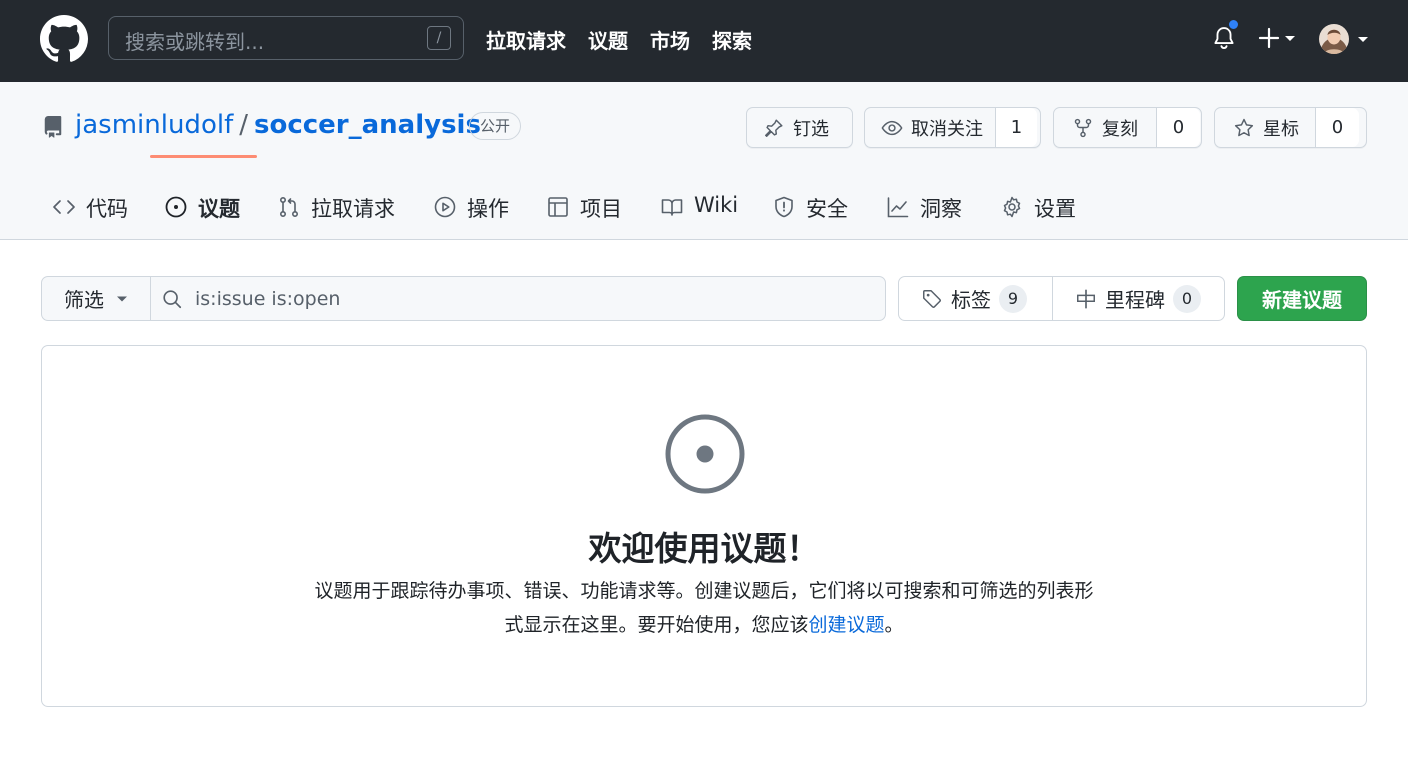  What do you see at coordinates (219, 209) in the screenshot?
I see `tab-issues-label: 议题` at bounding box center [219, 209].